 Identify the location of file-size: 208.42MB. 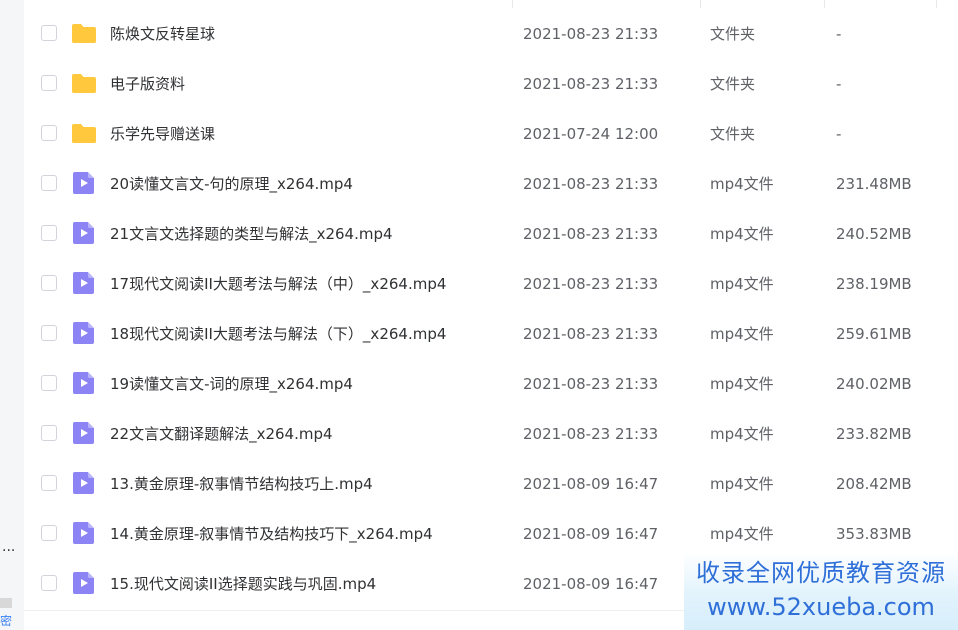
(874, 484).